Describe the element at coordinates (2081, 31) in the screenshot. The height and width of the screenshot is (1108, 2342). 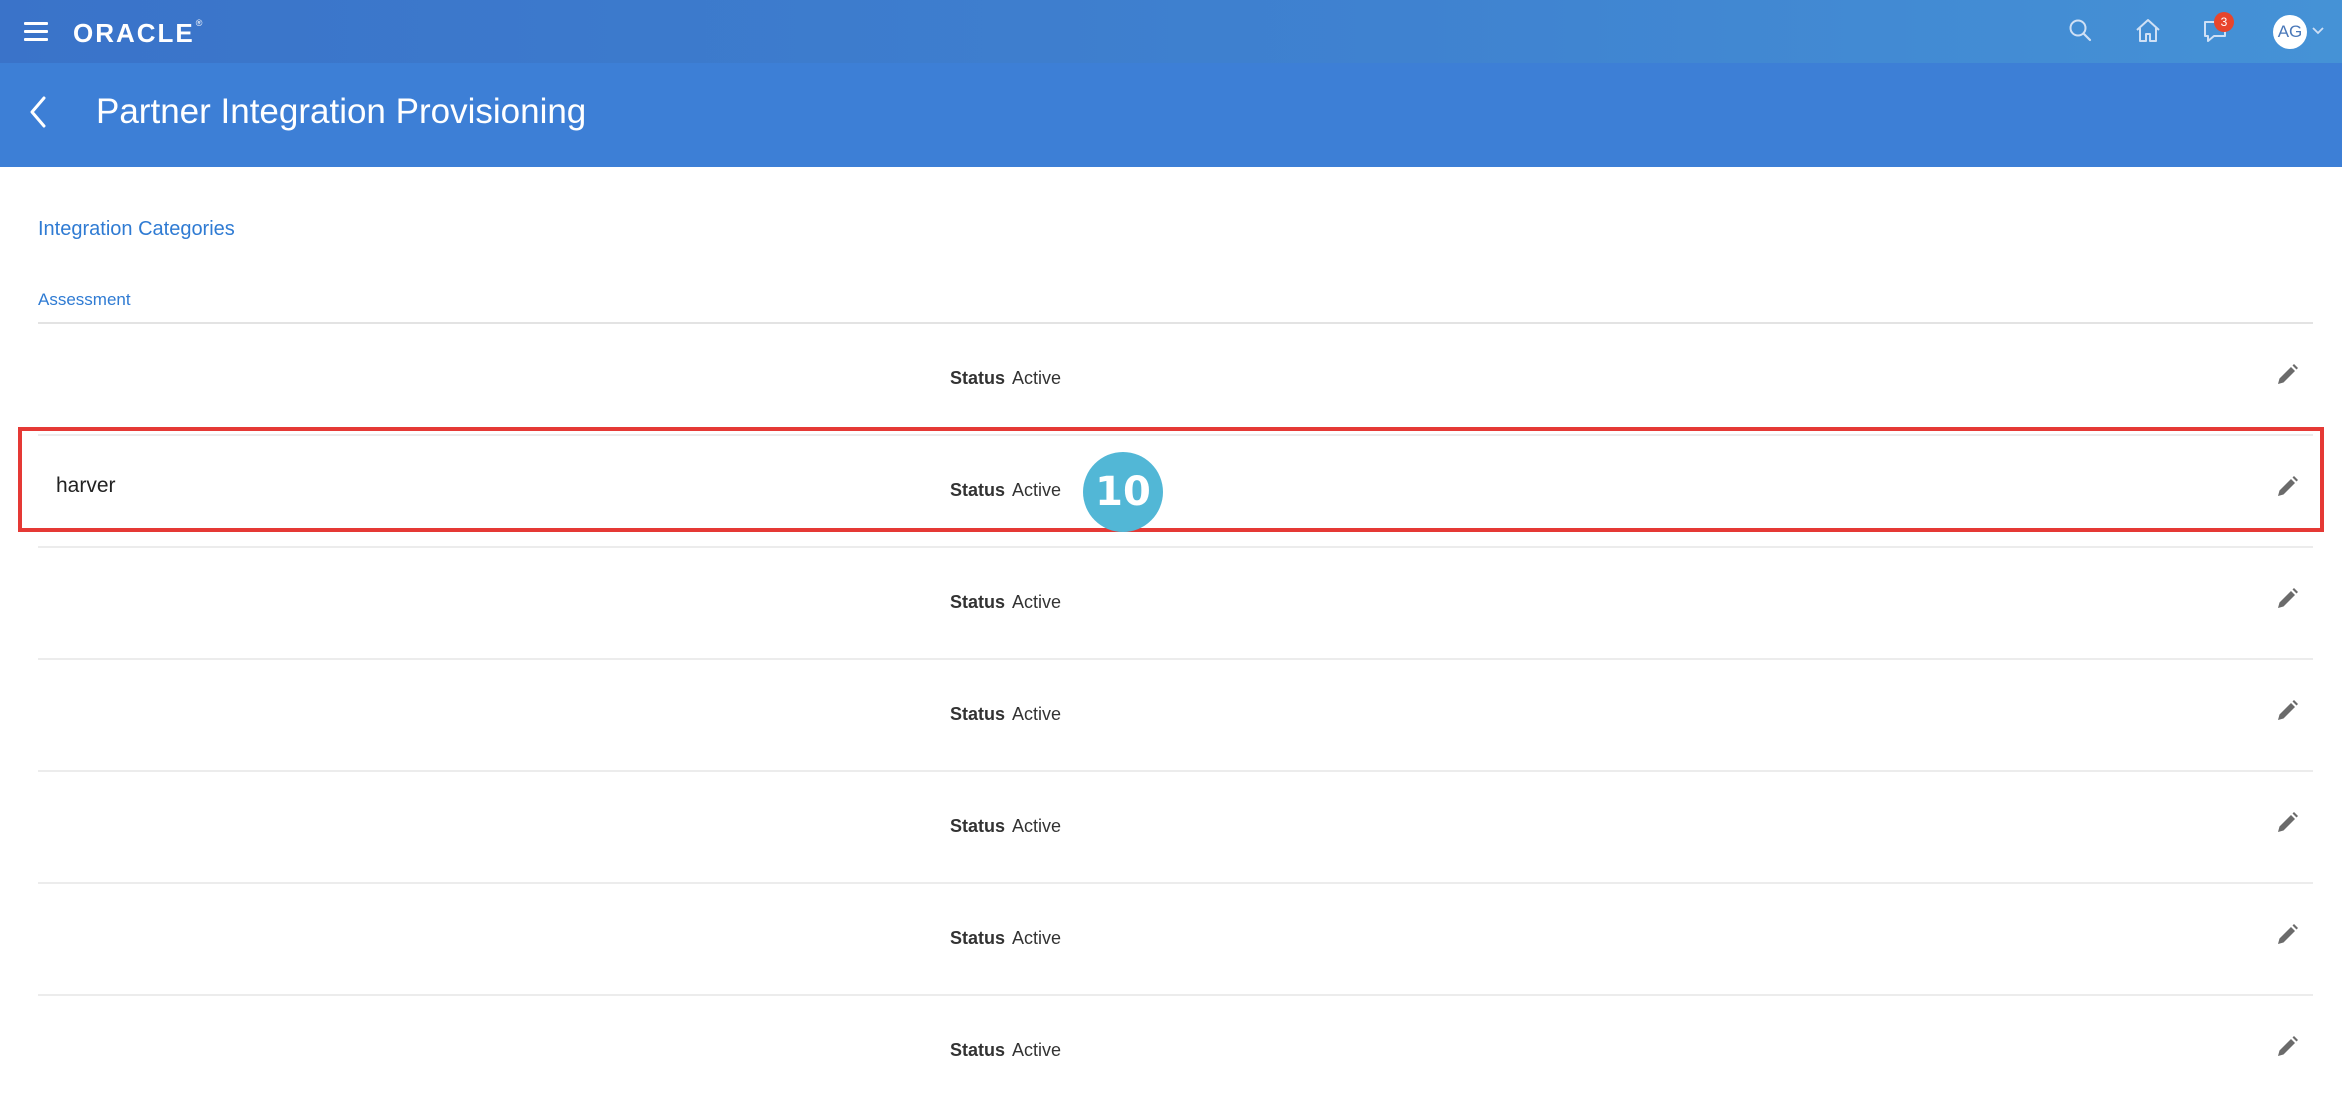
I see `search-icon` at that location.